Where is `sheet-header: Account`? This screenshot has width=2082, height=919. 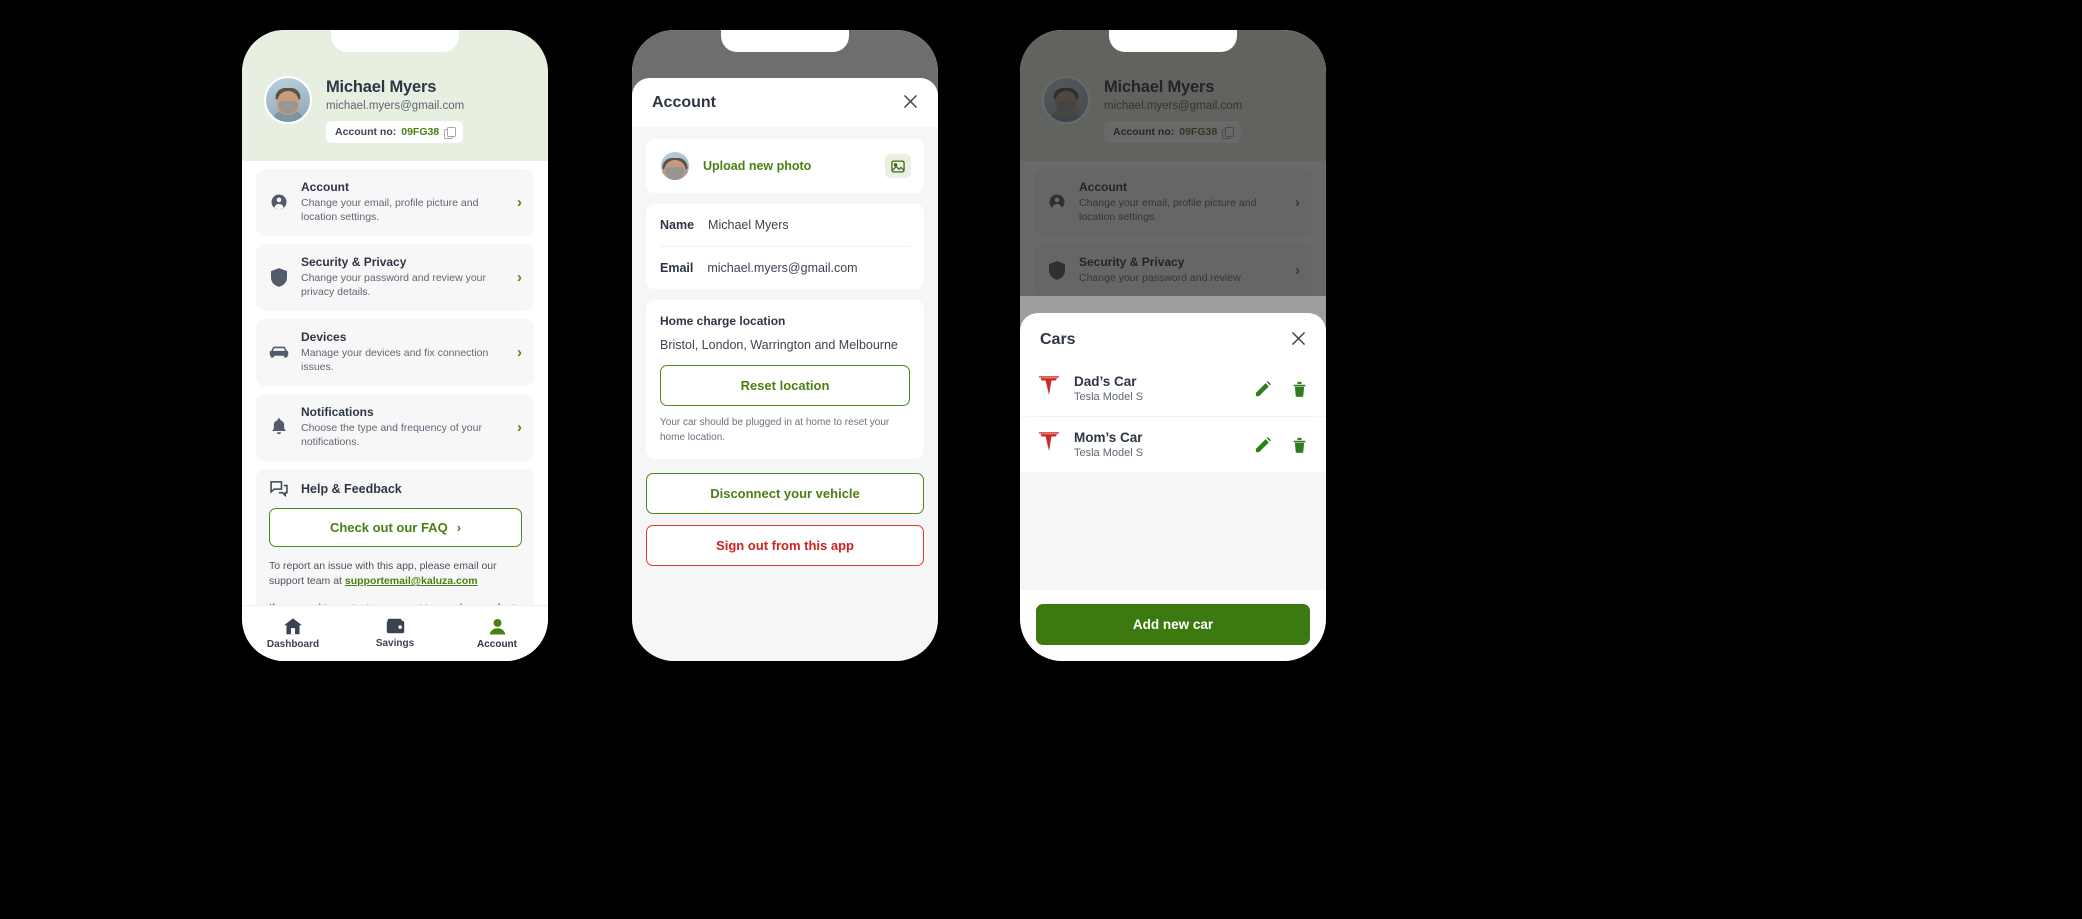 sheet-header: Account is located at coordinates (785, 102).